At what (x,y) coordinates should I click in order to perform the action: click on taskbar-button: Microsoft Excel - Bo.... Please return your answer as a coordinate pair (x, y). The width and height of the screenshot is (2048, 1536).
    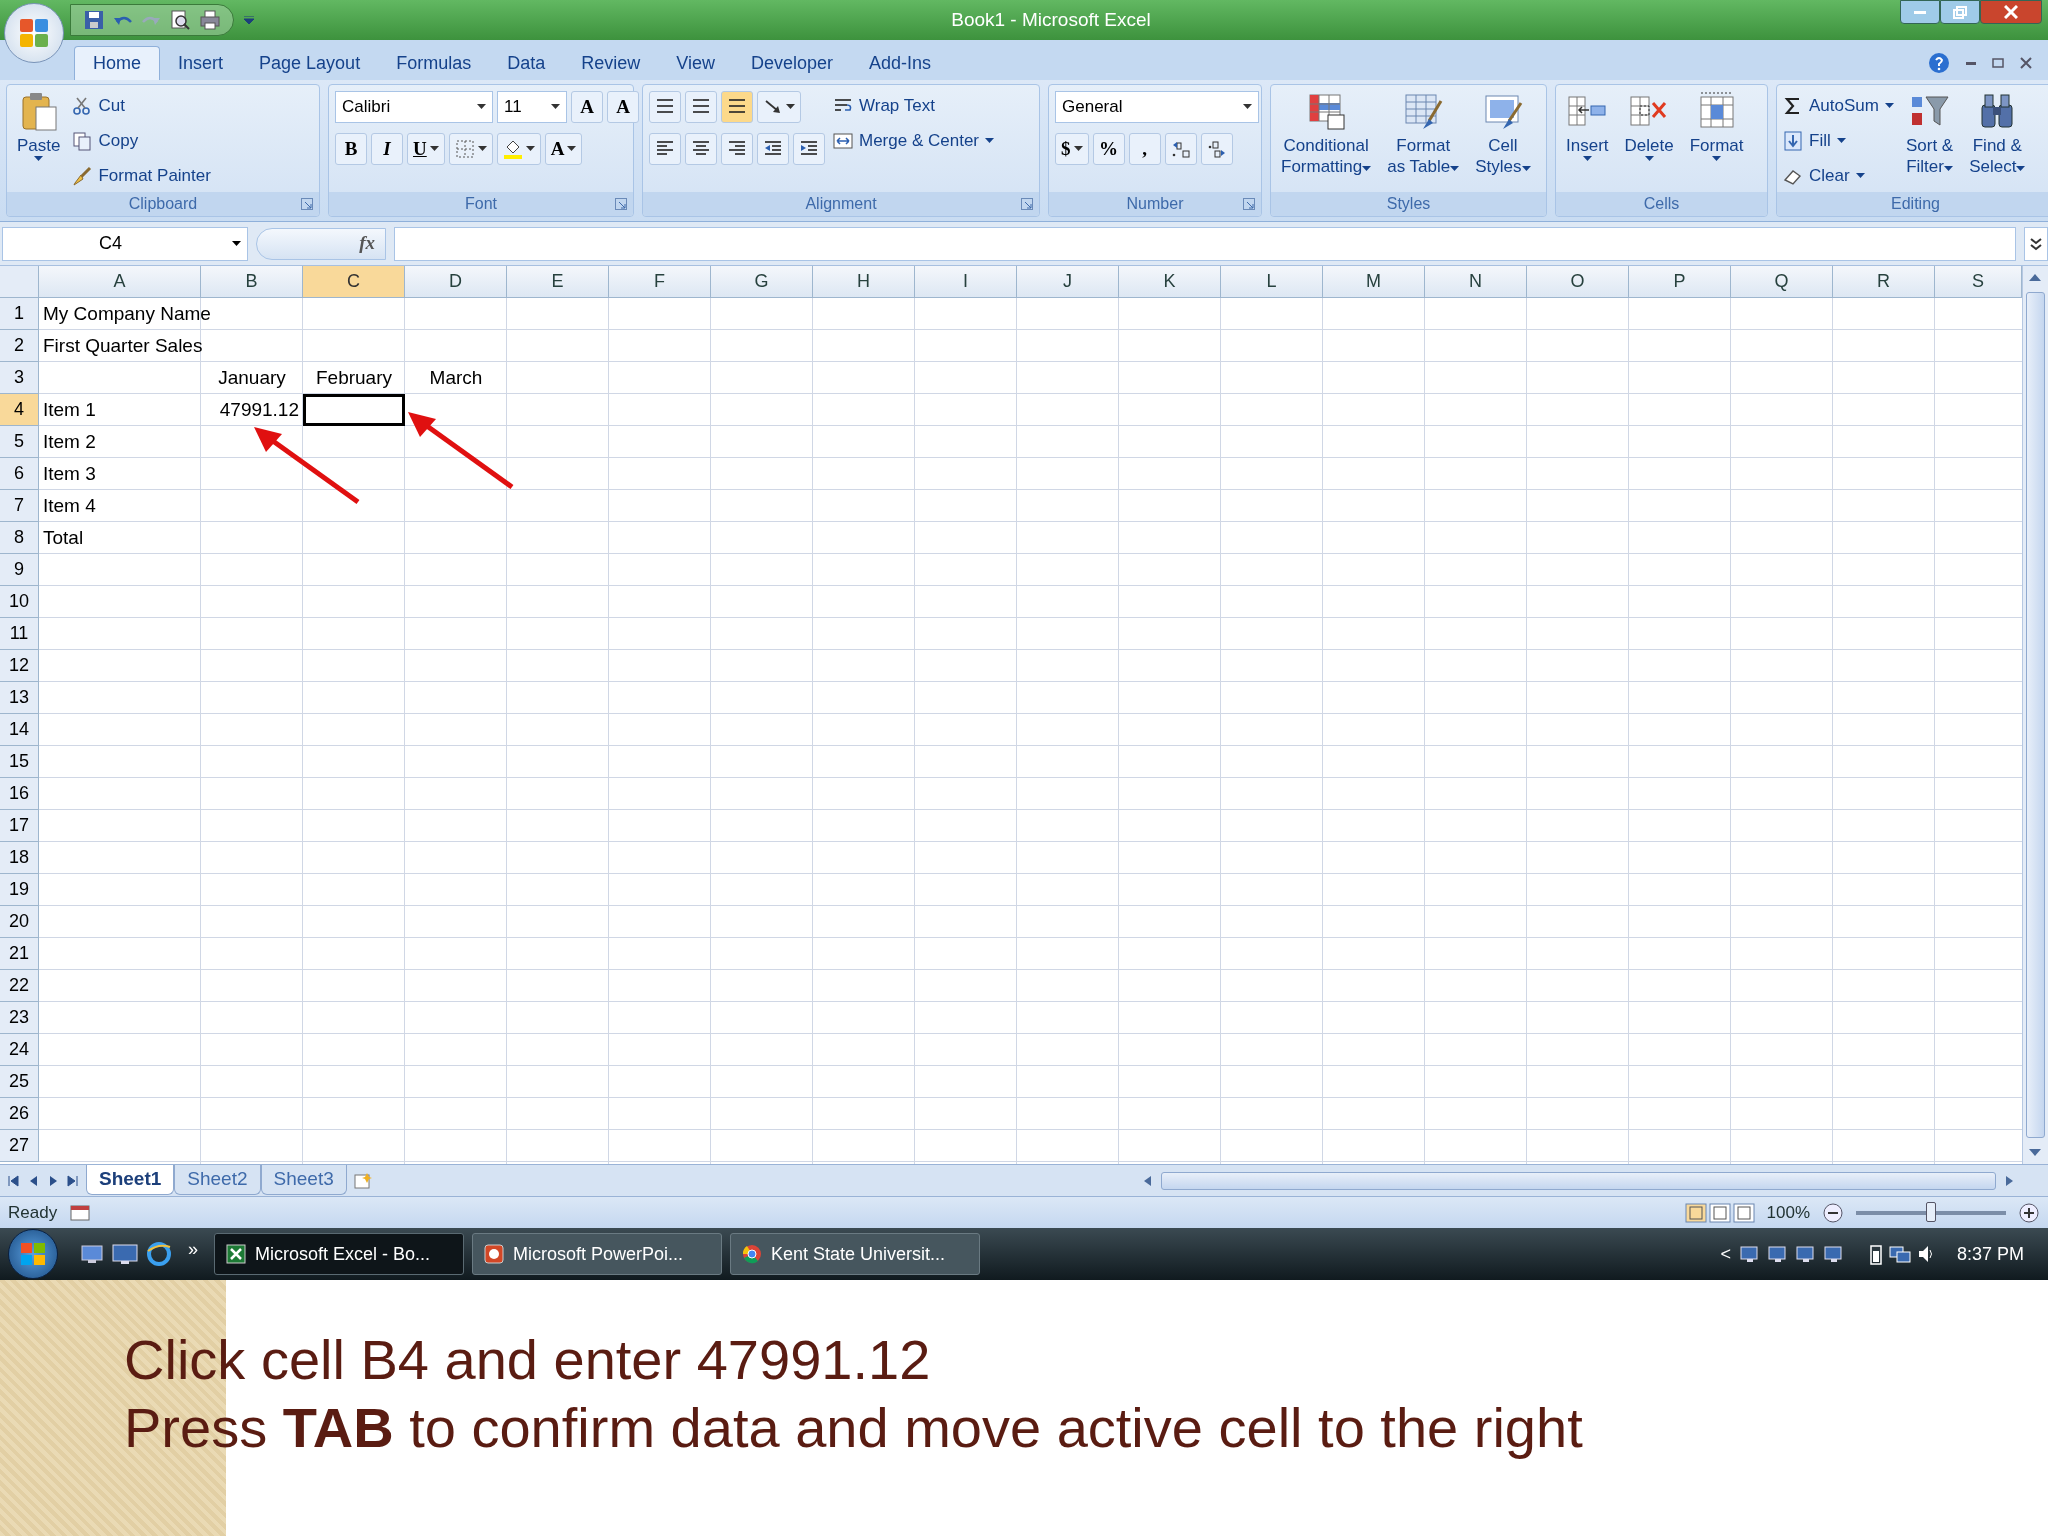
    Looking at the image, I should click on (339, 1254).